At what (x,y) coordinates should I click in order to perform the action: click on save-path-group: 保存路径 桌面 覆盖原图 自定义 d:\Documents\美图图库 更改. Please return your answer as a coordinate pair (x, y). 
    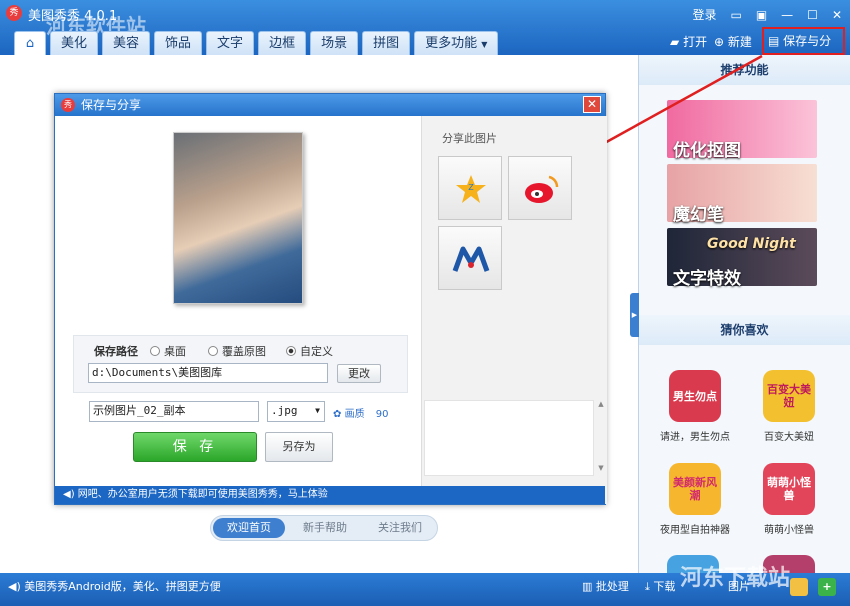
    Looking at the image, I should click on (240, 364).